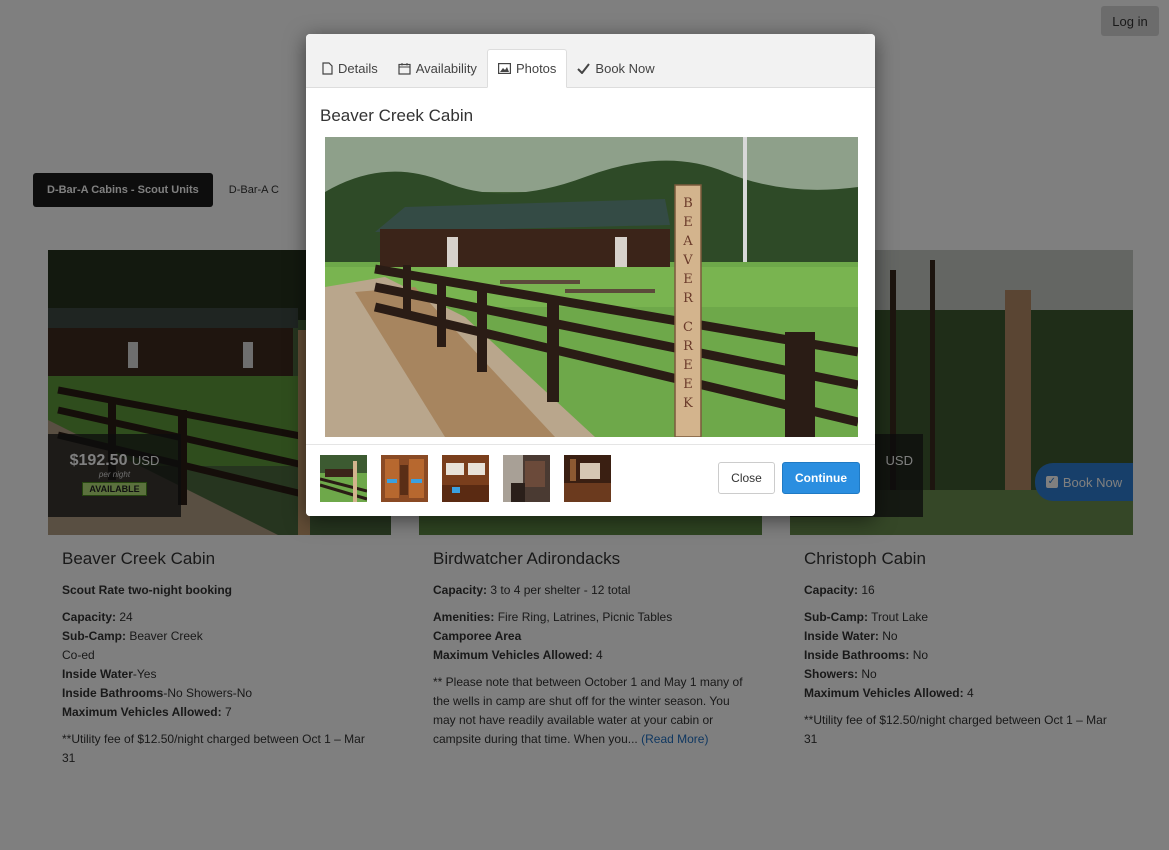 This screenshot has height=850, width=1169. Describe the element at coordinates (404, 69) in the screenshot. I see `calendar-icon` at that location.